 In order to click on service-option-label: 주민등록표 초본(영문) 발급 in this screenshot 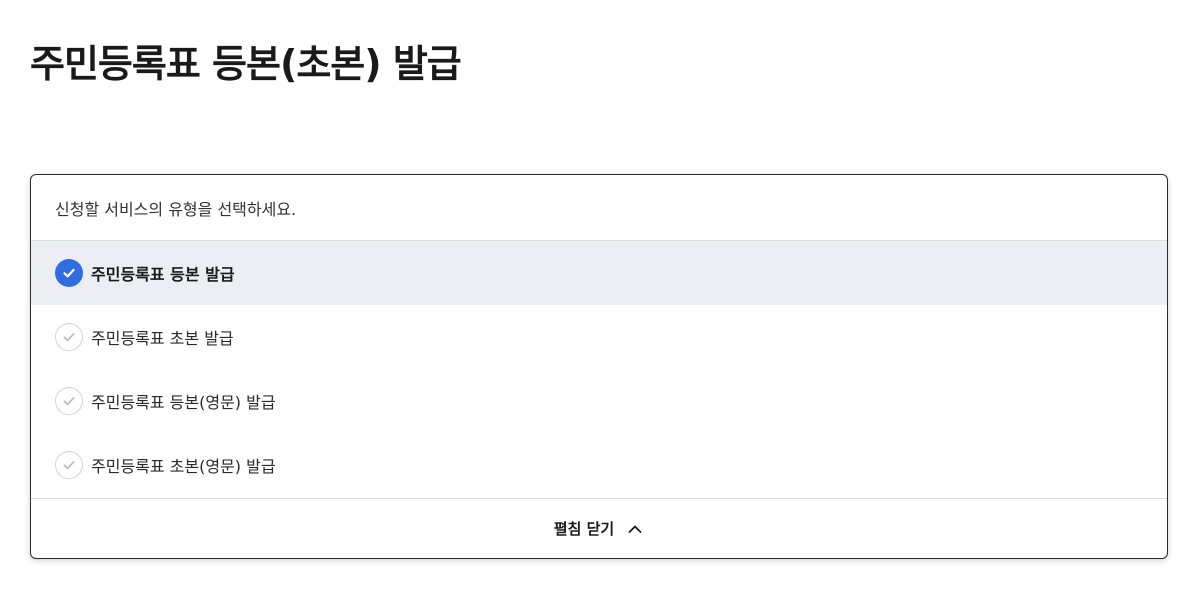, I will do `click(183, 466)`.